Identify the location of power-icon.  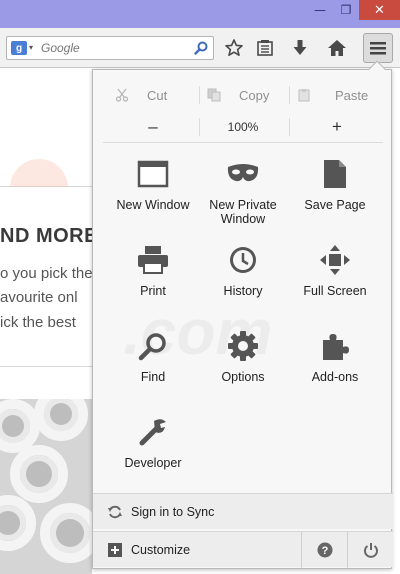
(370, 550).